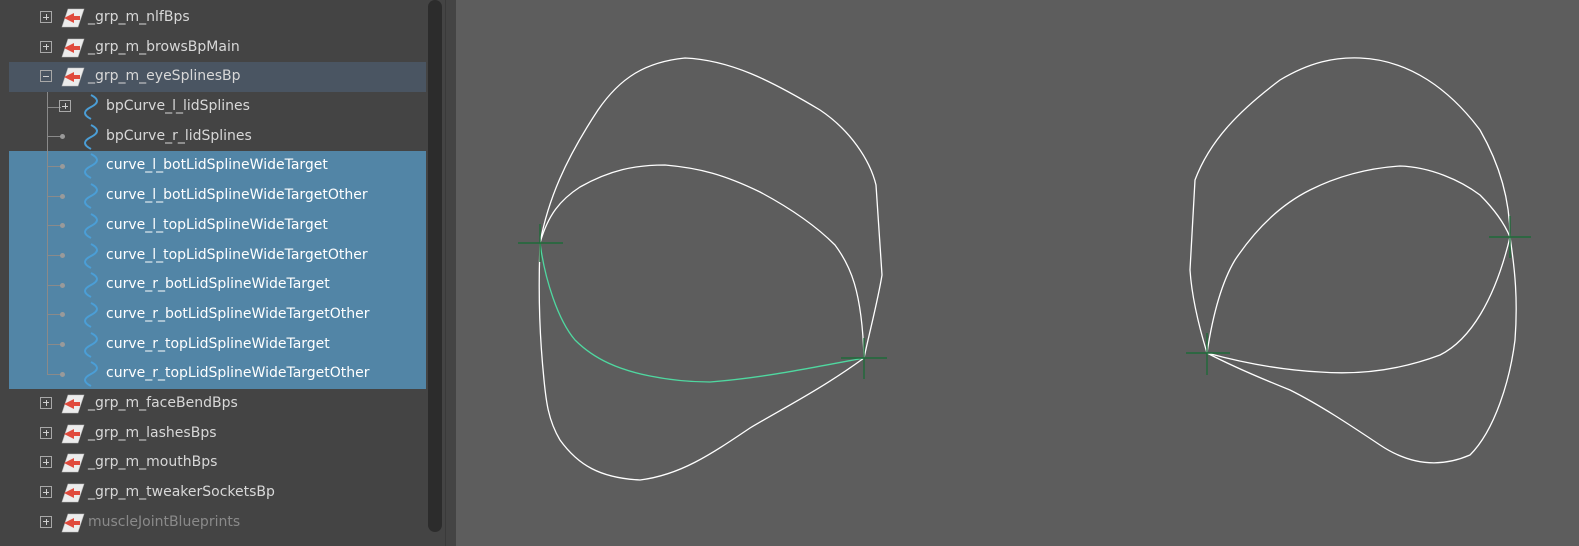  Describe the element at coordinates (164, 46) in the screenshot. I see `outliner-item-label: _grp_m_browsBpMain` at that location.